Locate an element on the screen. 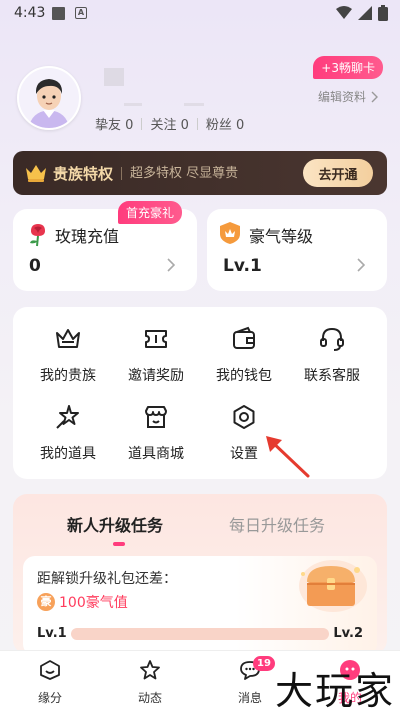 The image size is (400, 712). level-progress-bar is located at coordinates (200, 634).